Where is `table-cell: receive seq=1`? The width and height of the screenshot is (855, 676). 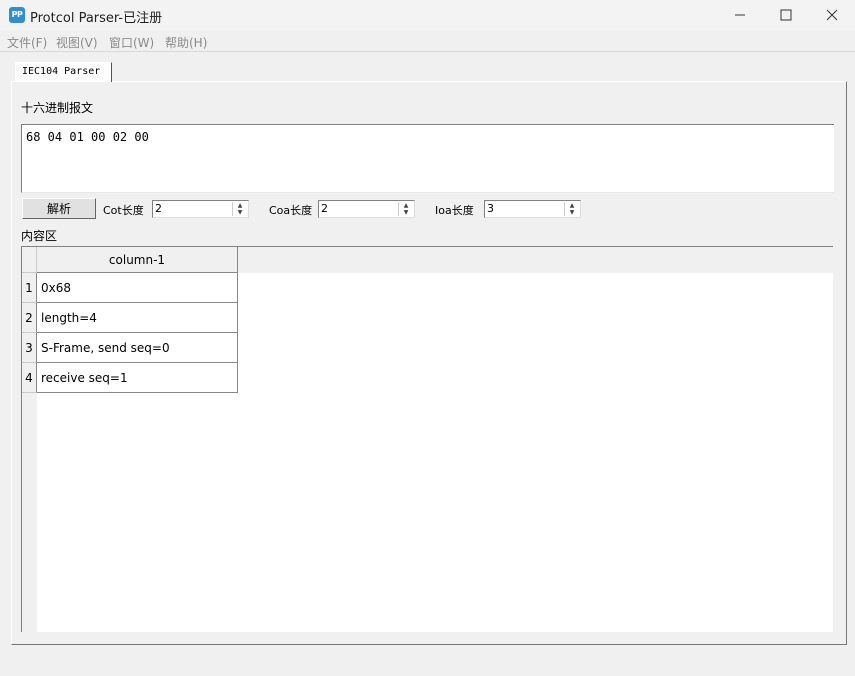
table-cell: receive seq=1 is located at coordinates (137, 378).